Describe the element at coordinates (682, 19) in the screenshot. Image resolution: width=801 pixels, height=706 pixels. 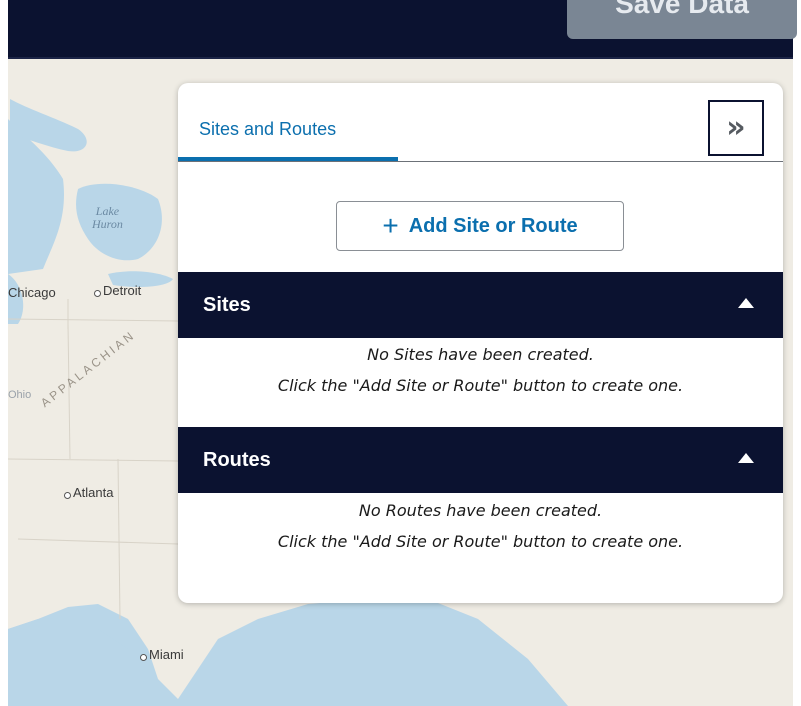
I see `save-data-button: Save Data` at that location.